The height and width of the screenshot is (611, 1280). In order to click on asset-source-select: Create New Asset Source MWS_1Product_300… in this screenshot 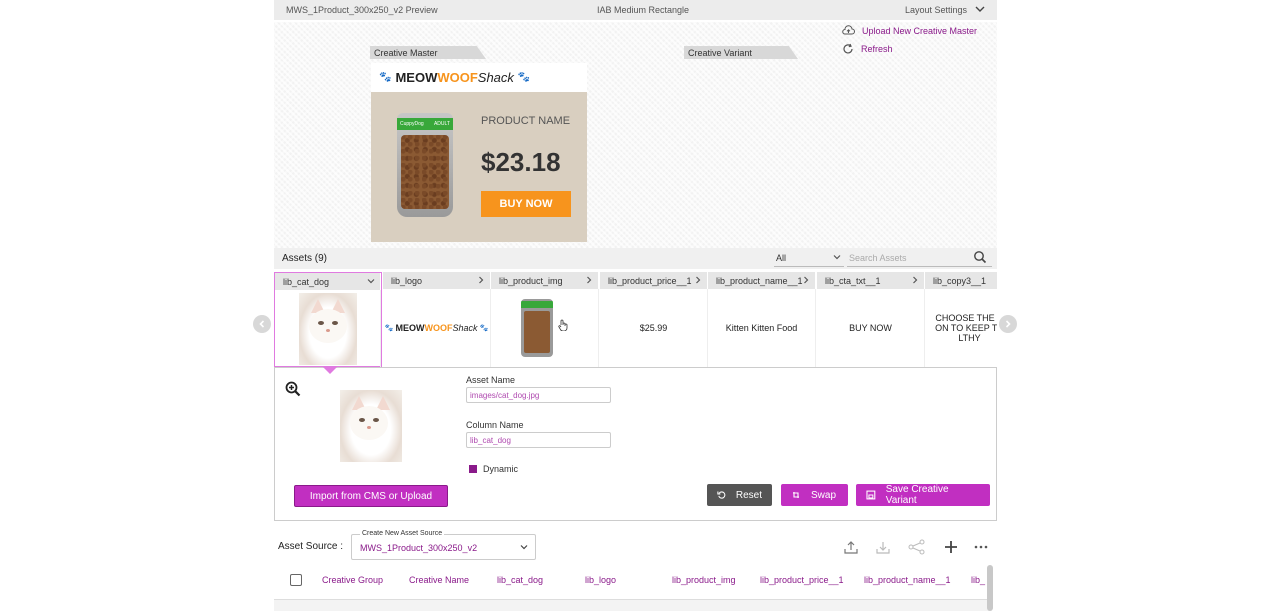, I will do `click(443, 545)`.